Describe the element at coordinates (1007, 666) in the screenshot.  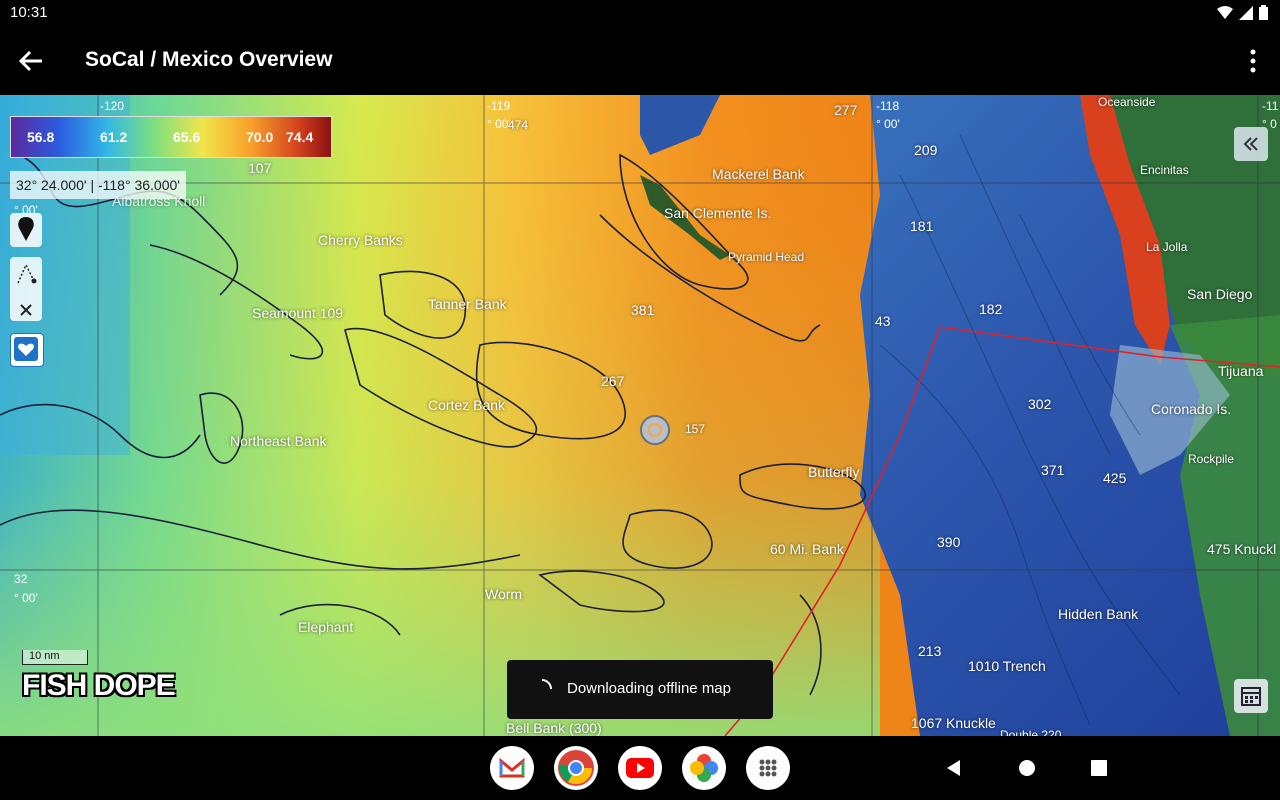
I see `place-label: 1010 Trench` at that location.